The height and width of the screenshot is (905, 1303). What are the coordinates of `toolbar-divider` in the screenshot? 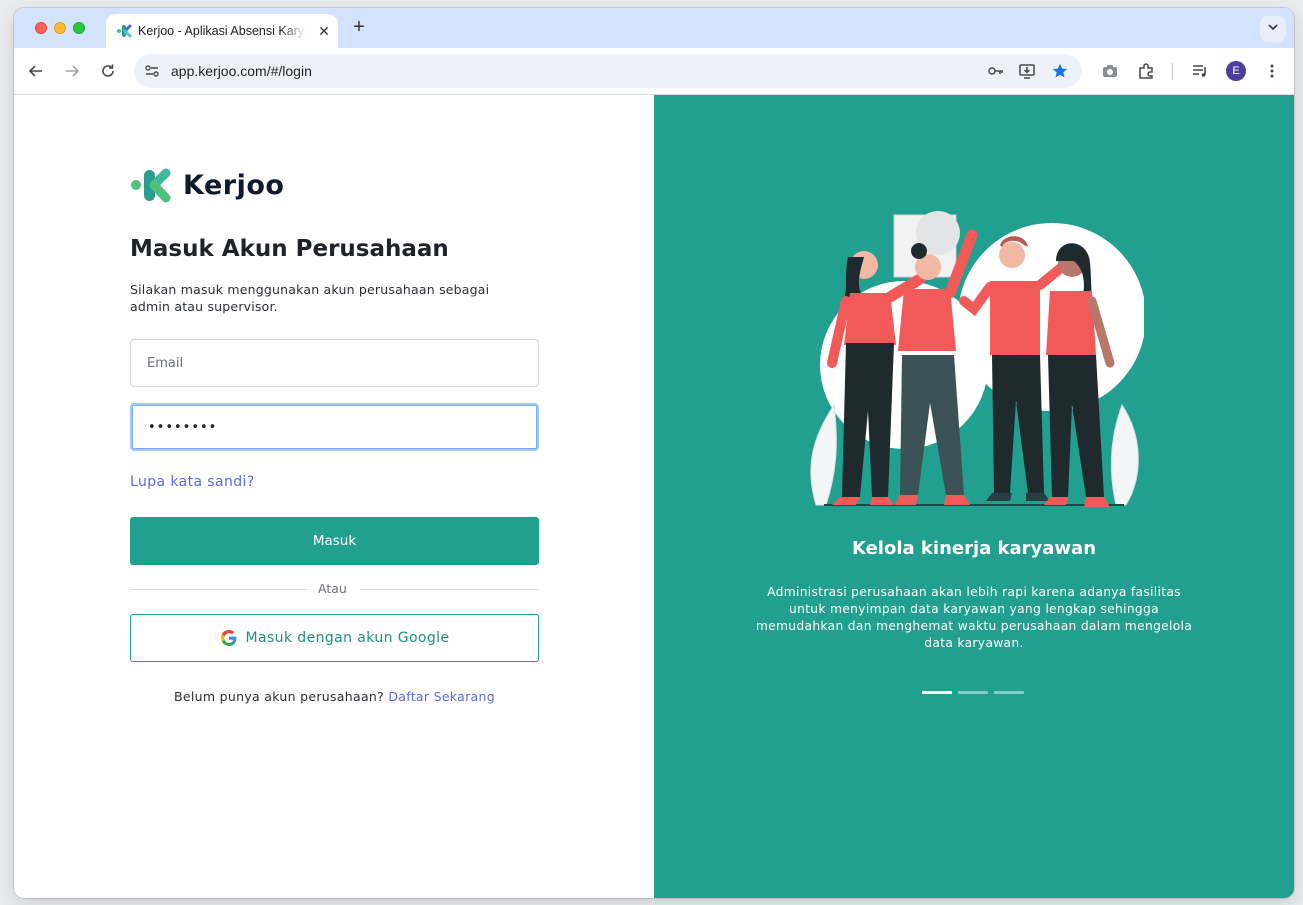 It's located at (1172, 71).